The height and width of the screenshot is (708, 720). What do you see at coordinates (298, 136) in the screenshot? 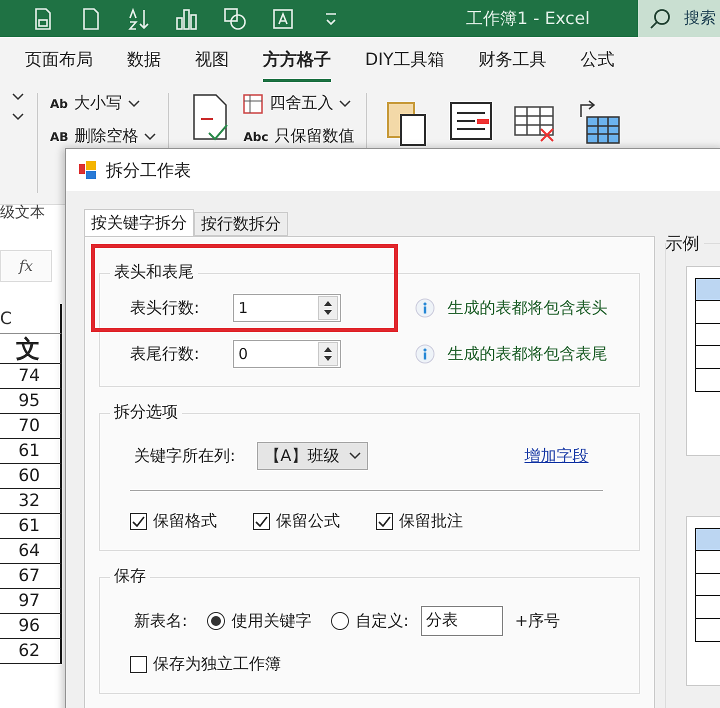
I see `ribbon-button: Abc 只保留数值` at bounding box center [298, 136].